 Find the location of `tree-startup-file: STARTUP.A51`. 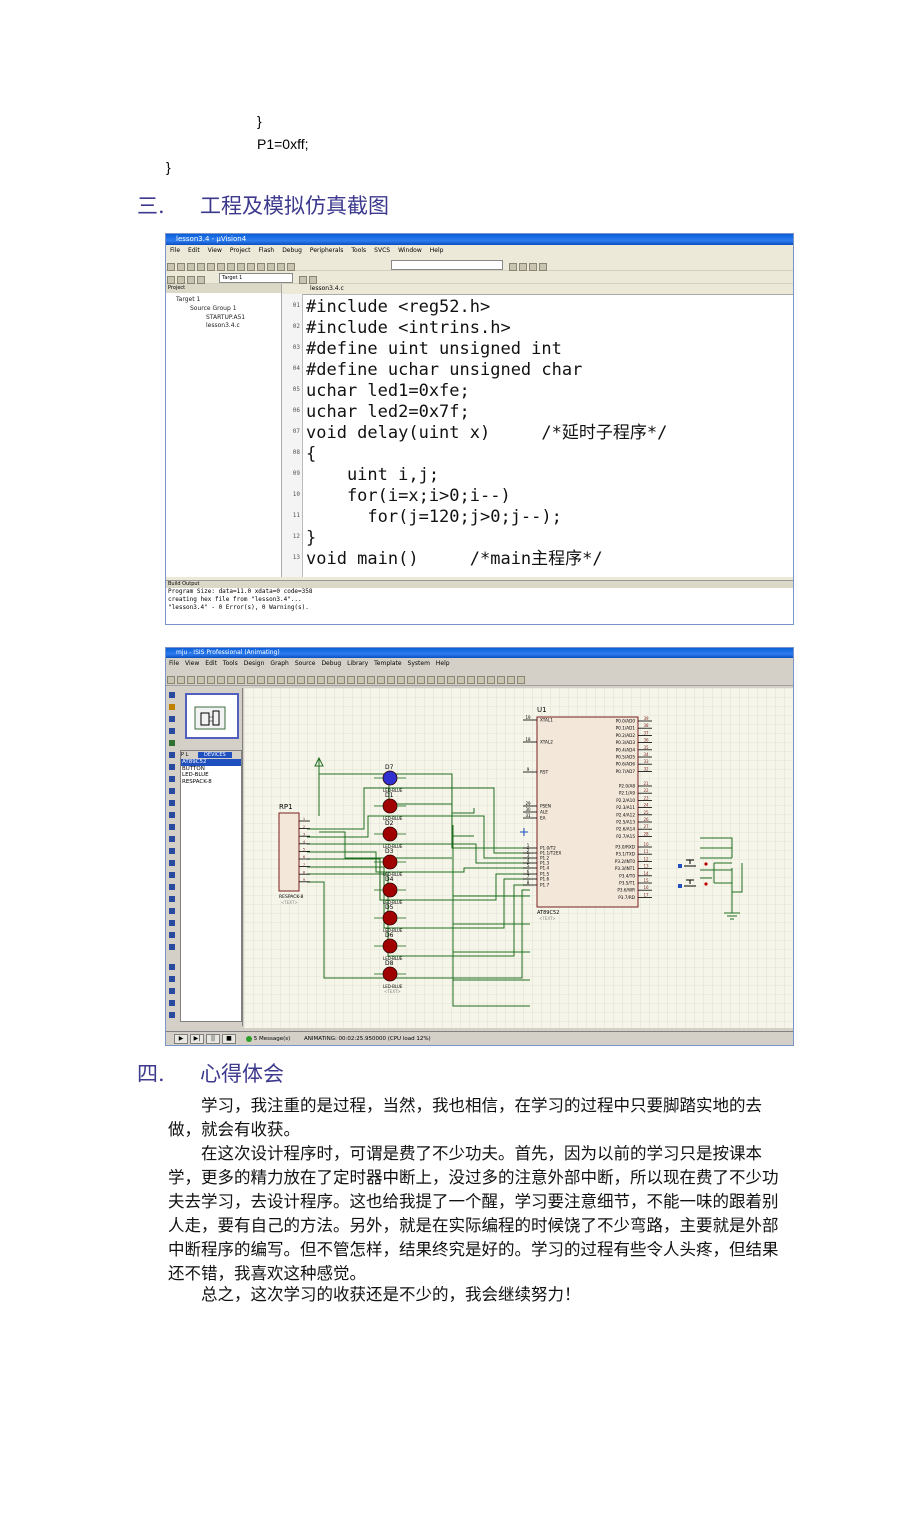

tree-startup-file: STARTUP.A51 is located at coordinates (225, 317).